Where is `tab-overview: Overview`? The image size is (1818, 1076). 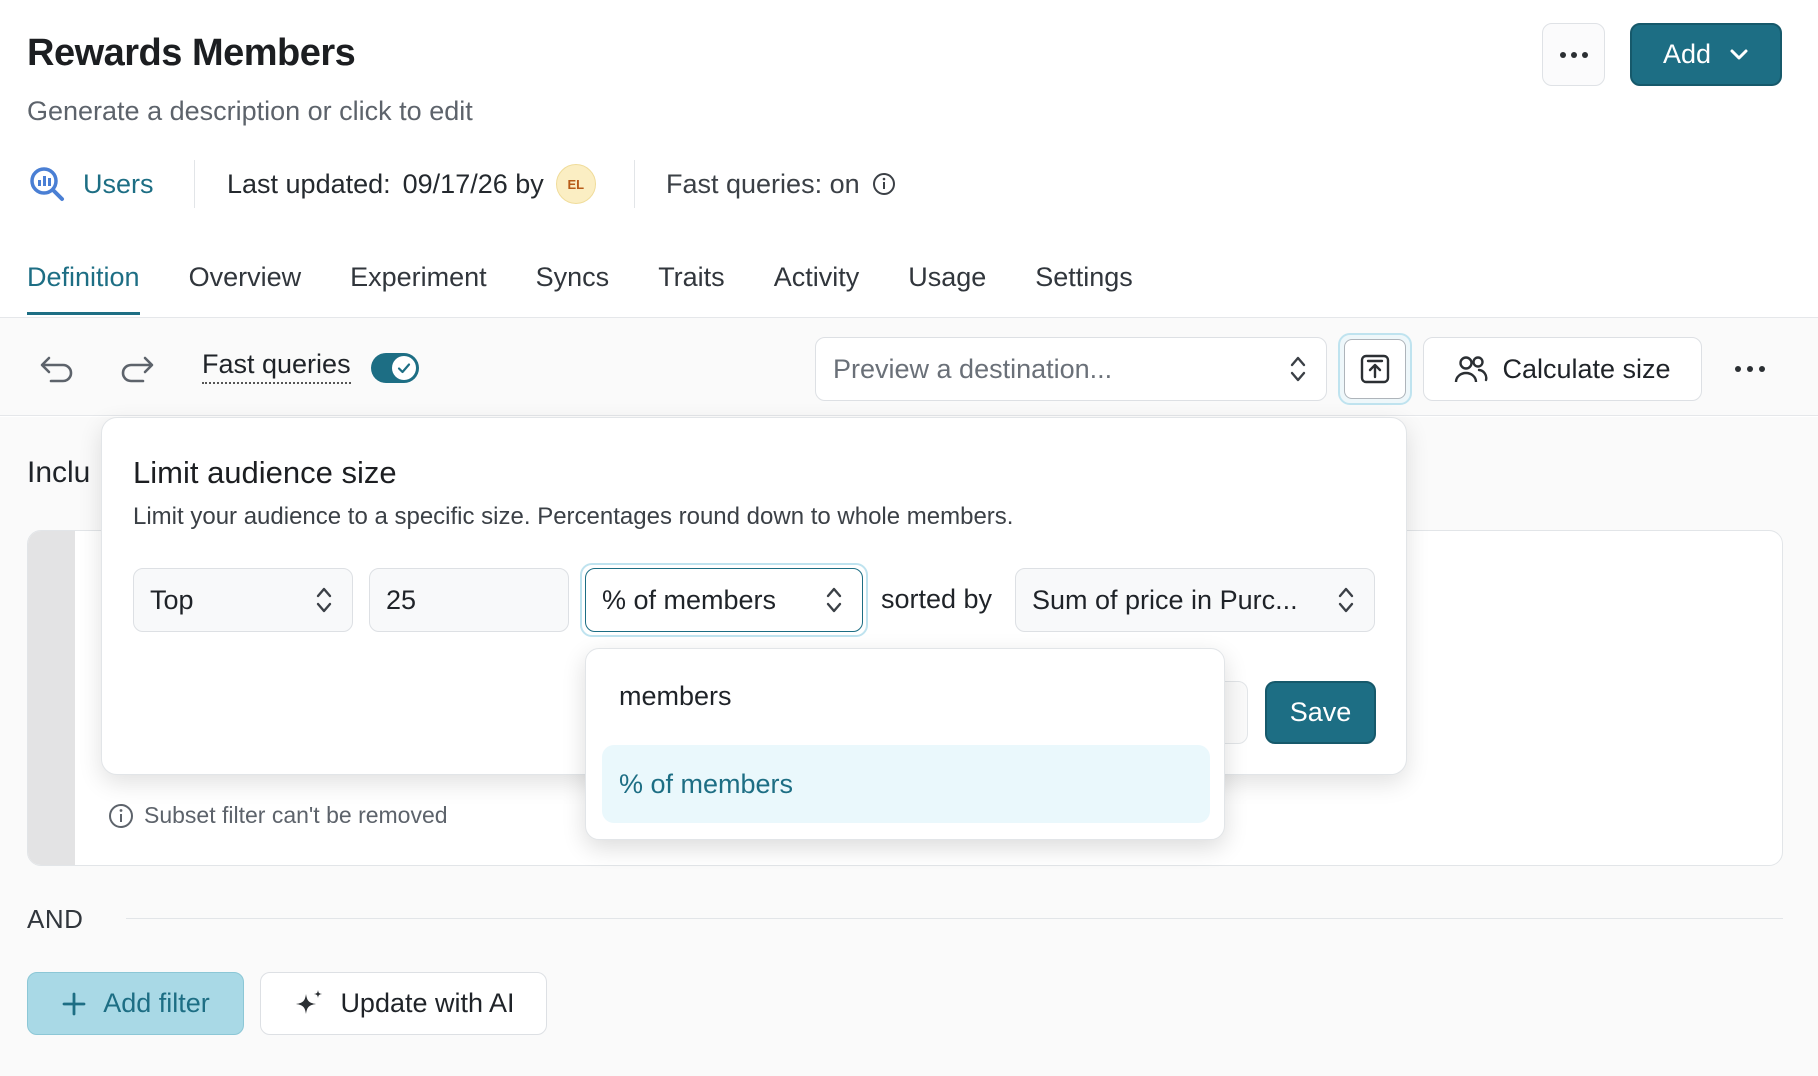
tab-overview: Overview is located at coordinates (245, 288).